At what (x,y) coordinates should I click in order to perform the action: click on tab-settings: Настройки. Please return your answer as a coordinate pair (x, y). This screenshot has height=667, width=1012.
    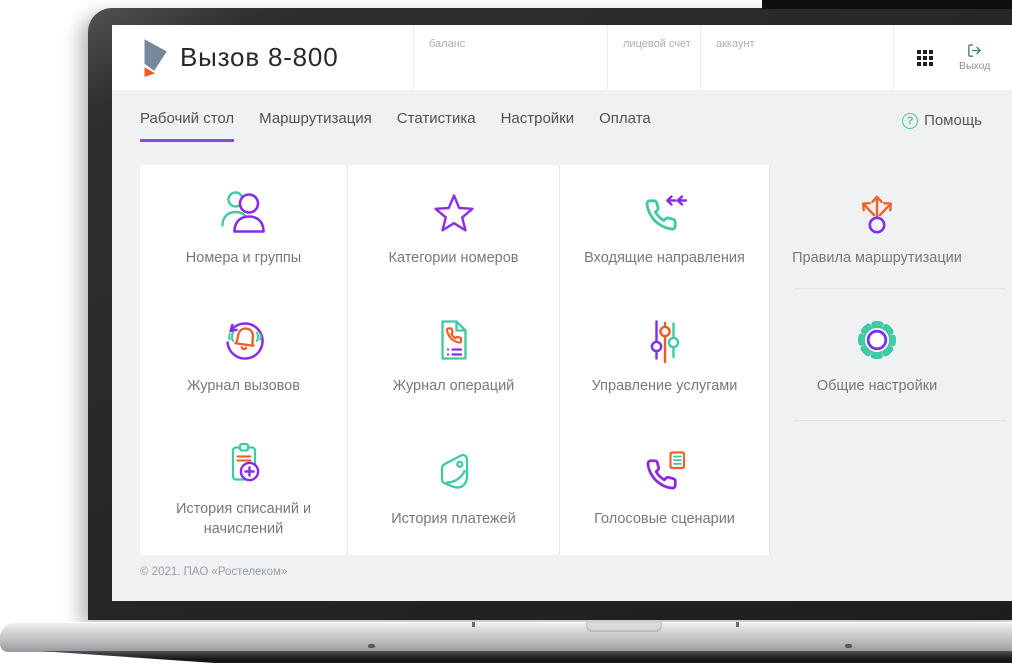
    Looking at the image, I should click on (538, 126).